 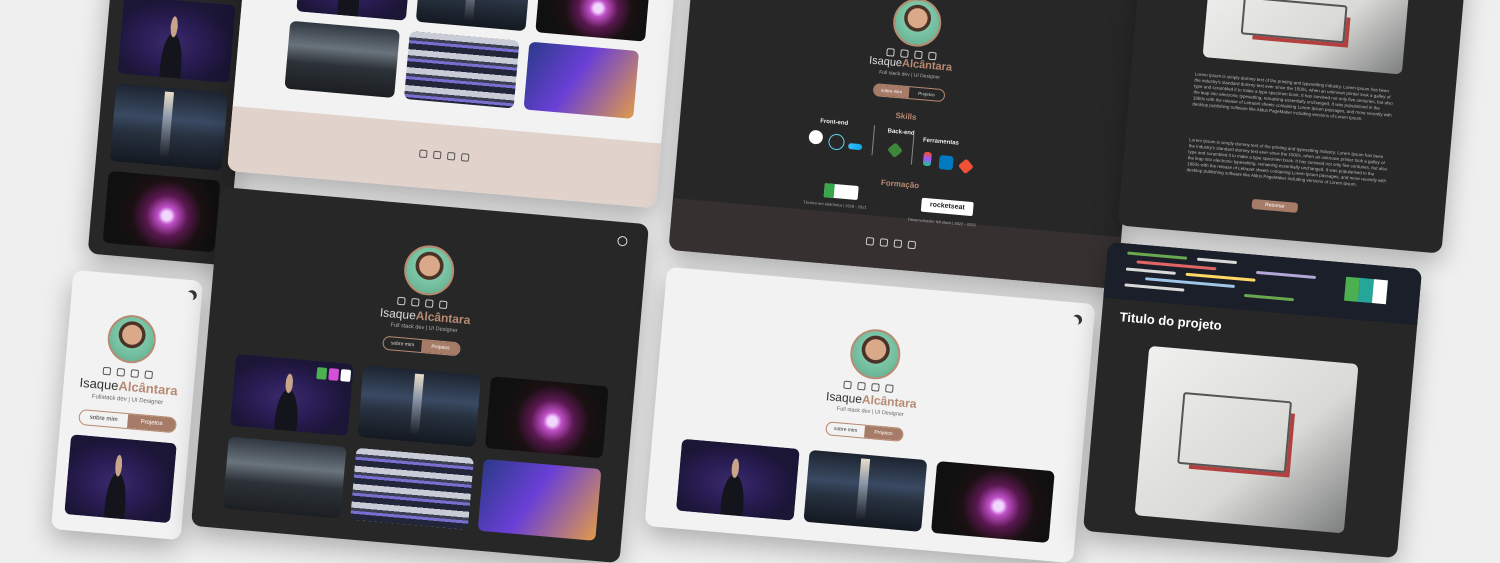 I want to click on react-icon, so click(x=836, y=142).